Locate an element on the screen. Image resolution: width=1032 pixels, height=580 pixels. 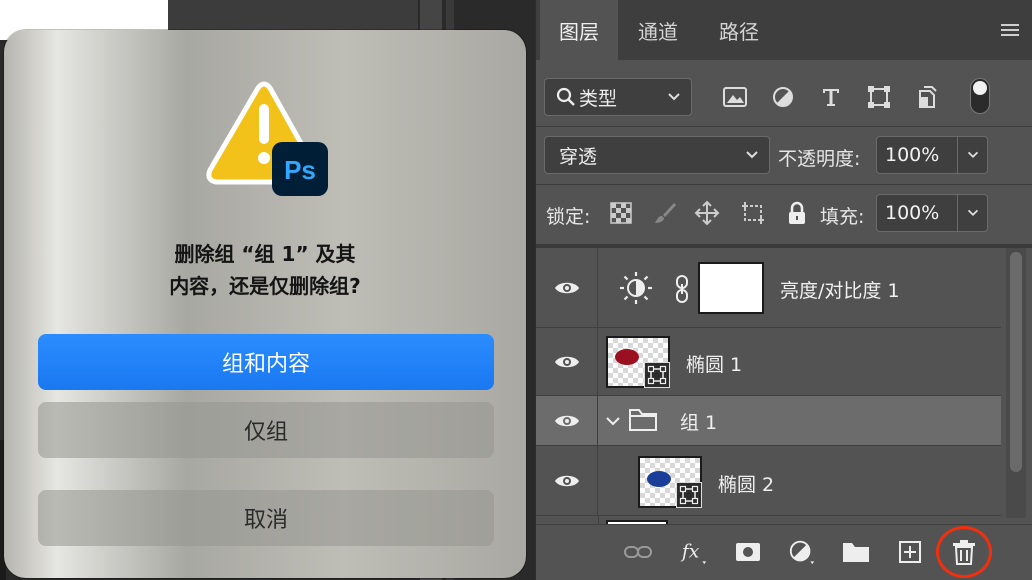
type-filter-icon is located at coordinates (831, 97).